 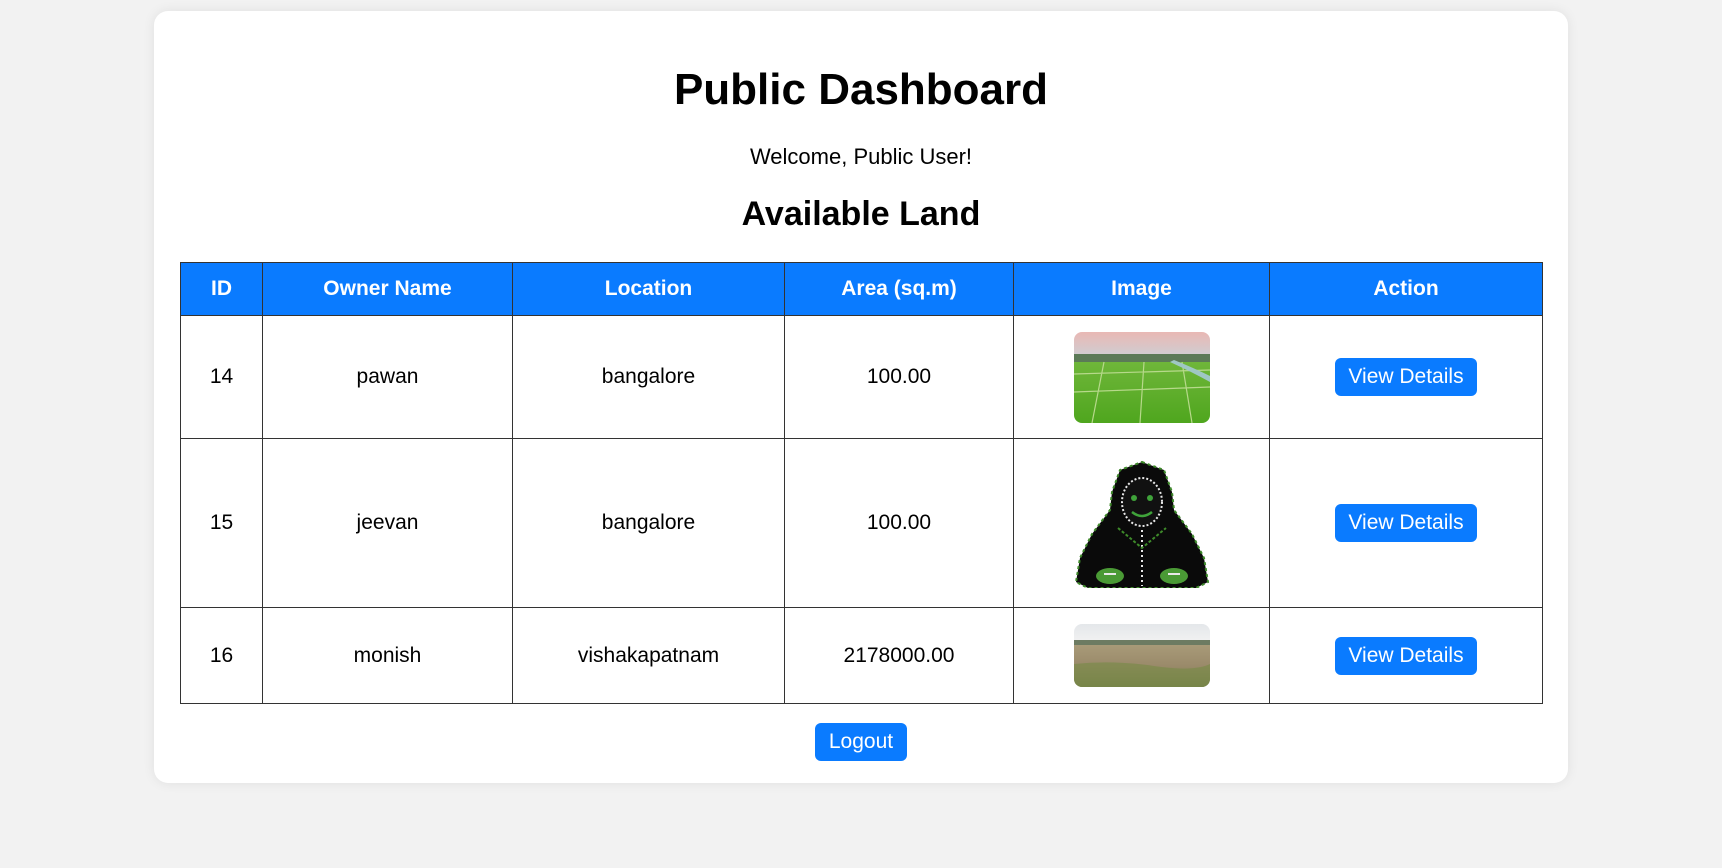 What do you see at coordinates (1406, 289) in the screenshot?
I see `column-header-action: Action` at bounding box center [1406, 289].